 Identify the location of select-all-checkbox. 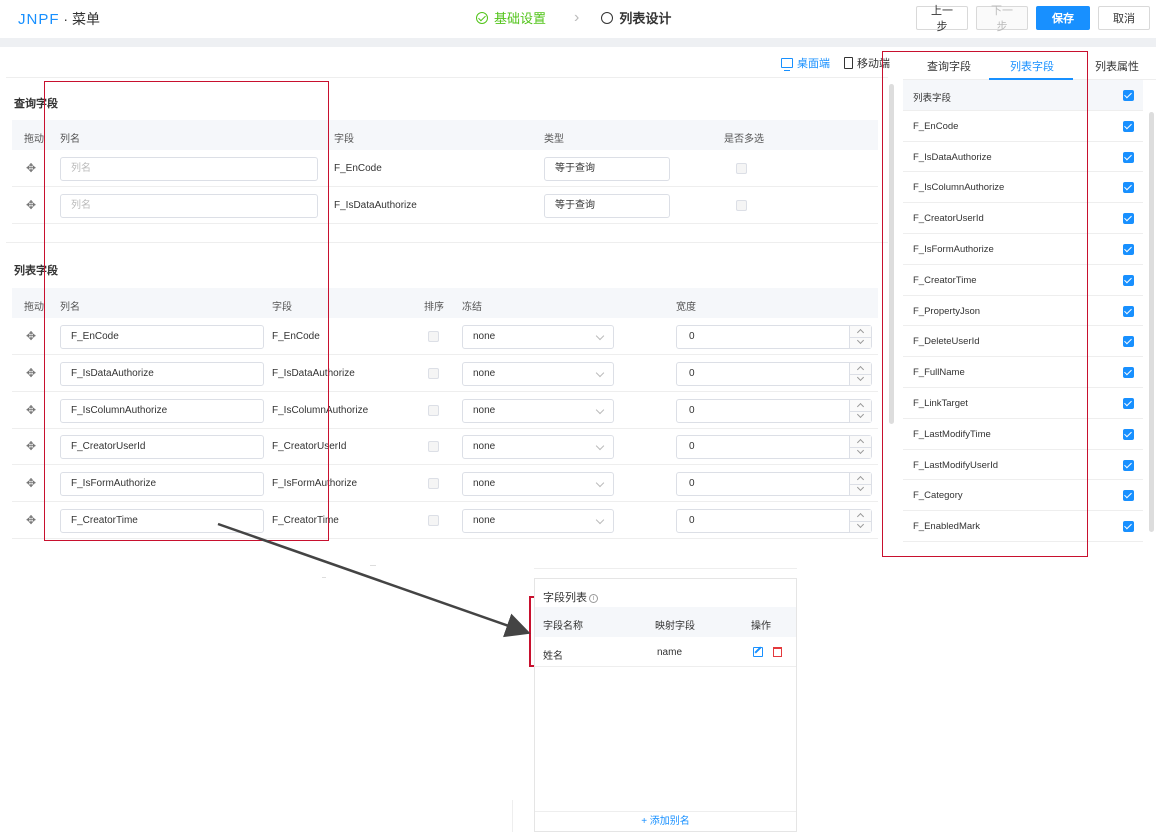
(1128, 95).